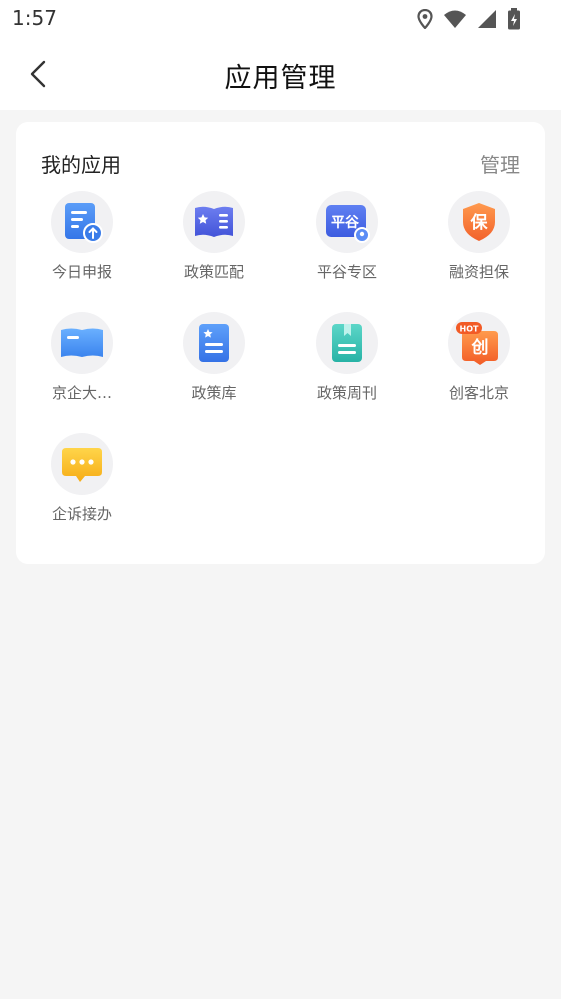 The width and height of the screenshot is (561, 999). I want to click on app-label: 融资担保, so click(478, 272).